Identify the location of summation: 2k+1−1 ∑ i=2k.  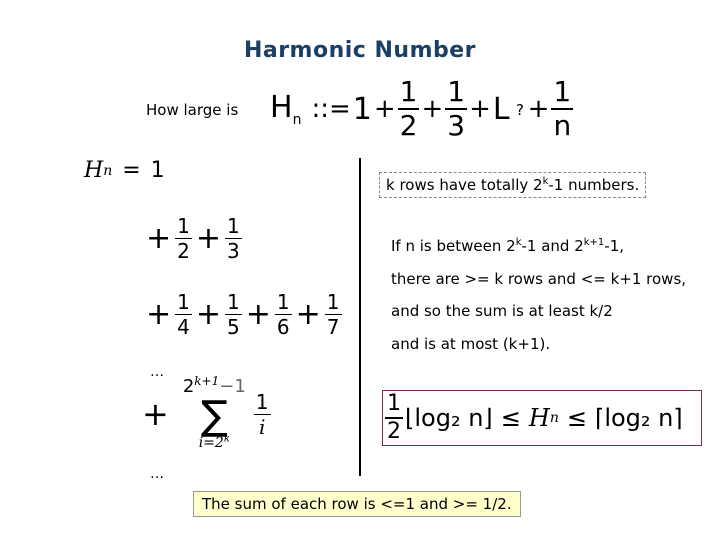
(214, 412).